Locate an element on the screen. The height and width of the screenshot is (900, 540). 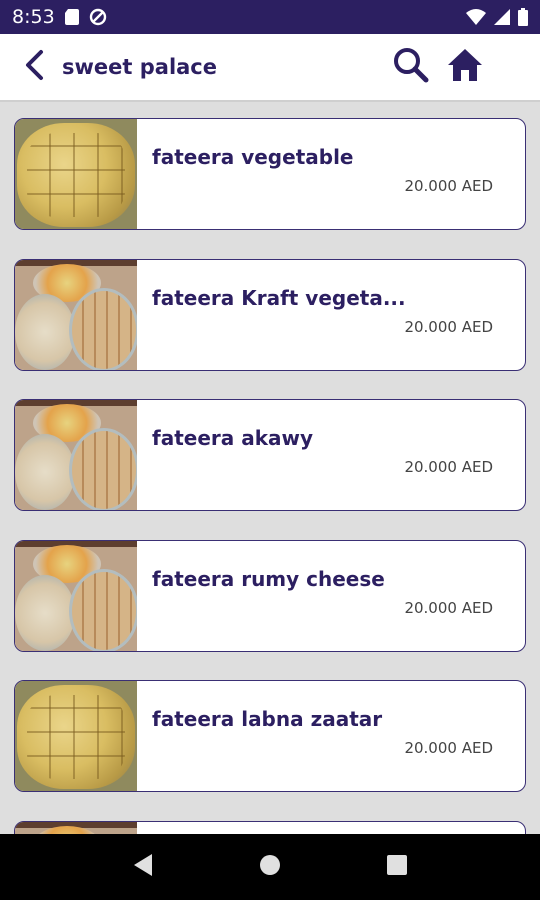
status-right is located at coordinates (497, 17).